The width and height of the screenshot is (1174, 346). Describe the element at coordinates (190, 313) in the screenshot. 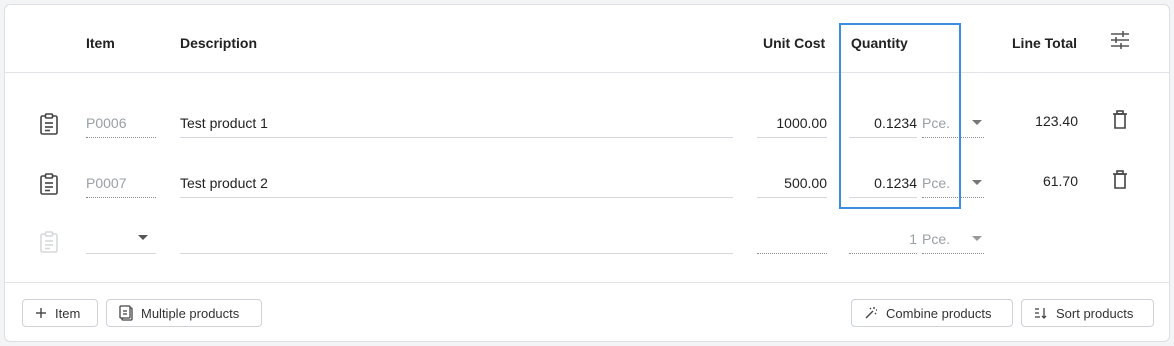

I see `multiple-products-label: Multiple products` at that location.